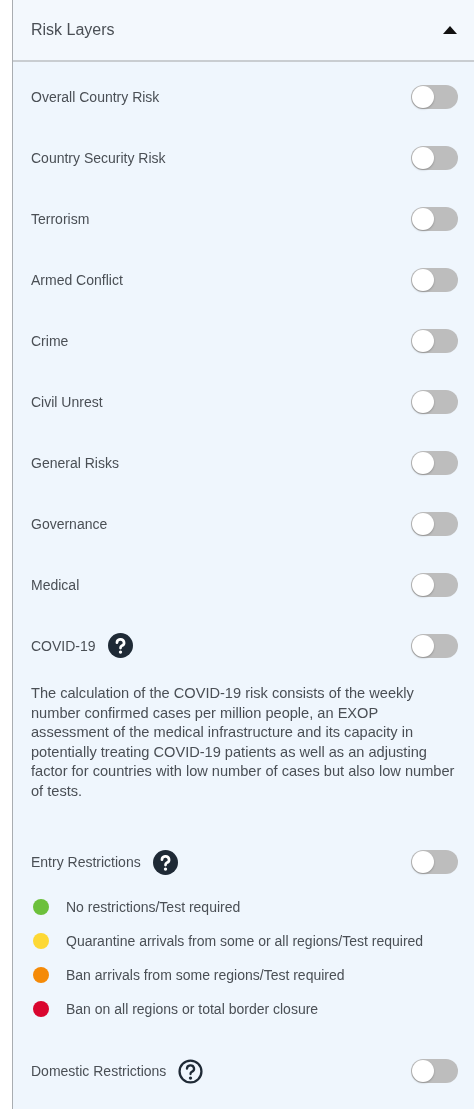  Describe the element at coordinates (245, 941) in the screenshot. I see `legend-label: Quarantine arrivals from some or all regions/Test required` at that location.